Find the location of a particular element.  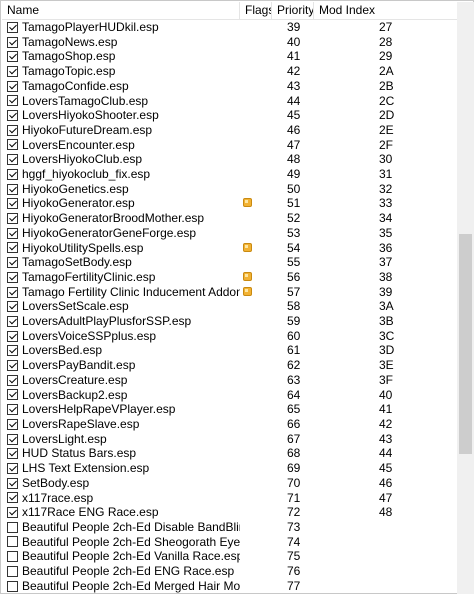

plugin-row: LoversPayBandit.esp 62 3E is located at coordinates (229, 365).